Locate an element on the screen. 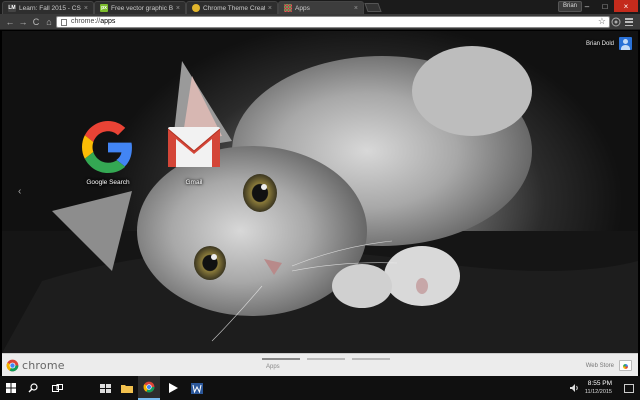  tab-theme-creator: Chrome Theme Creator - × is located at coordinates (232, 7).